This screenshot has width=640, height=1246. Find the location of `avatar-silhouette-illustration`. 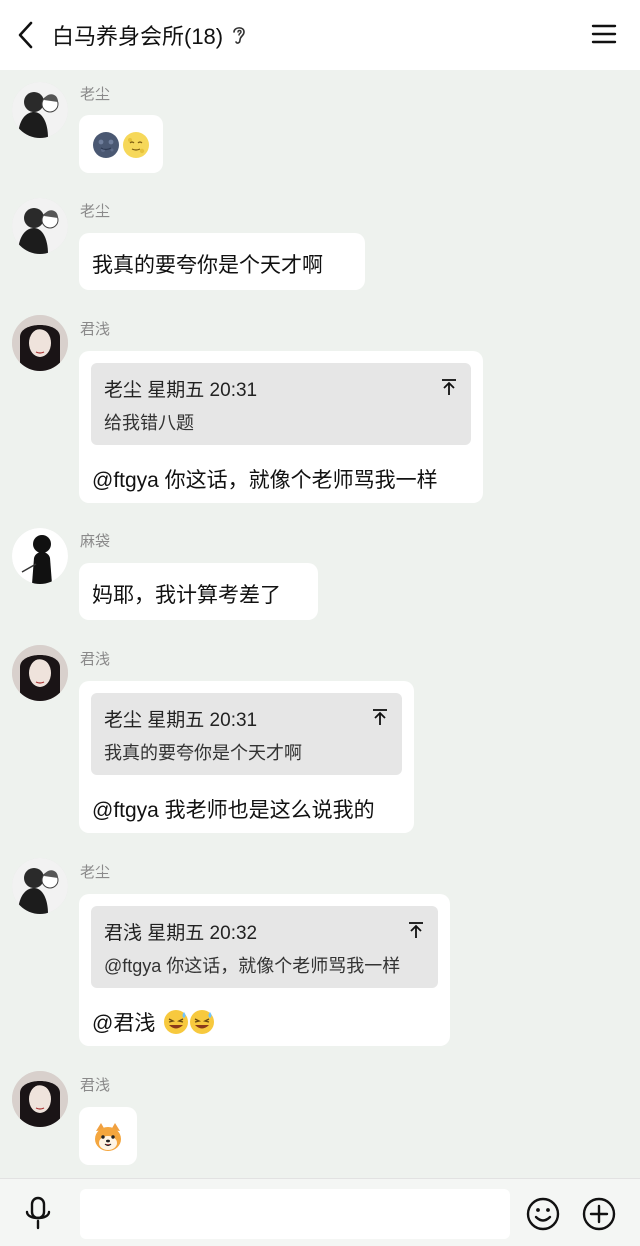

avatar-silhouette-illustration is located at coordinates (40, 556).